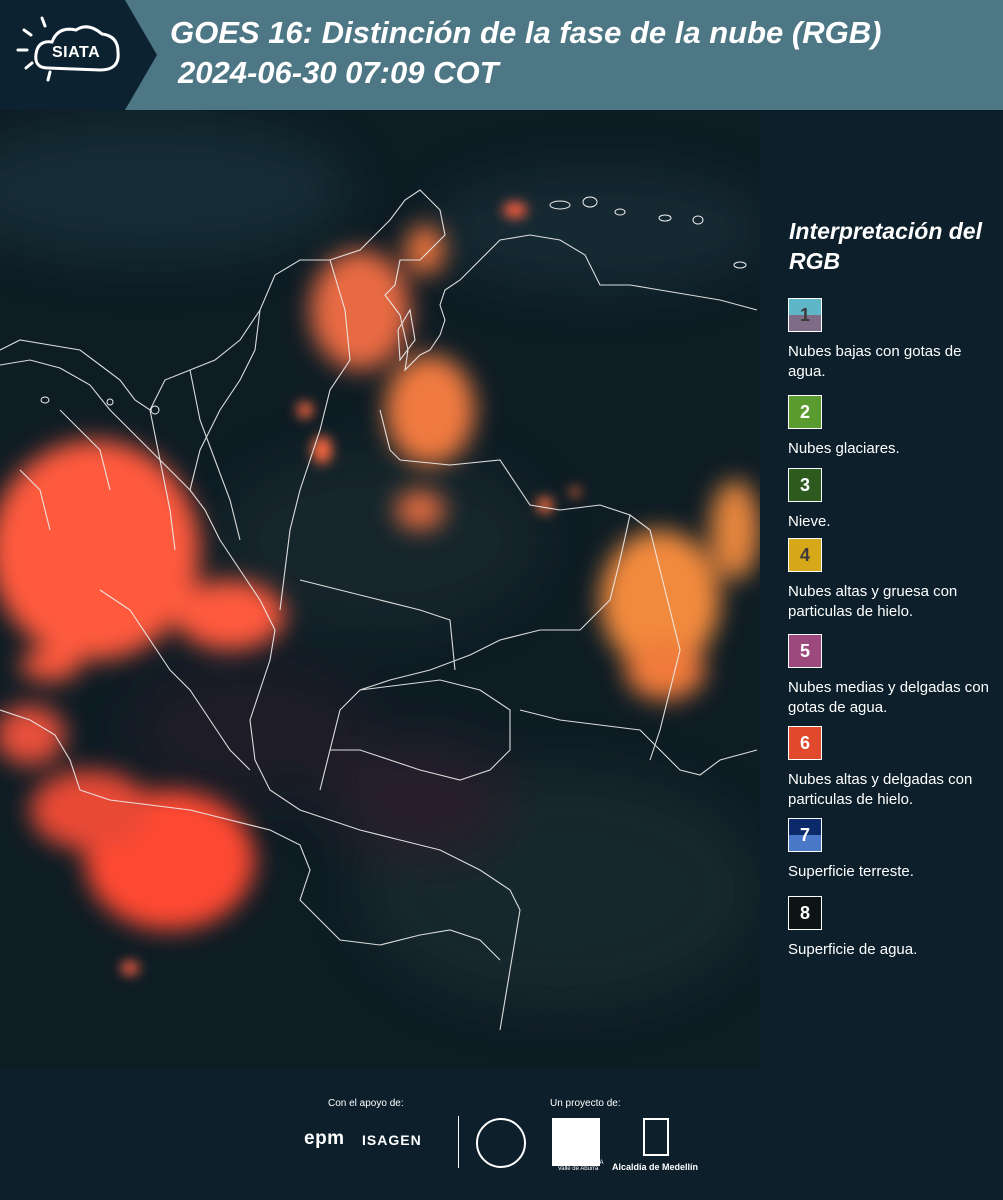 The height and width of the screenshot is (1200, 1003). I want to click on project-label: Un proyecto de:, so click(585, 1103).